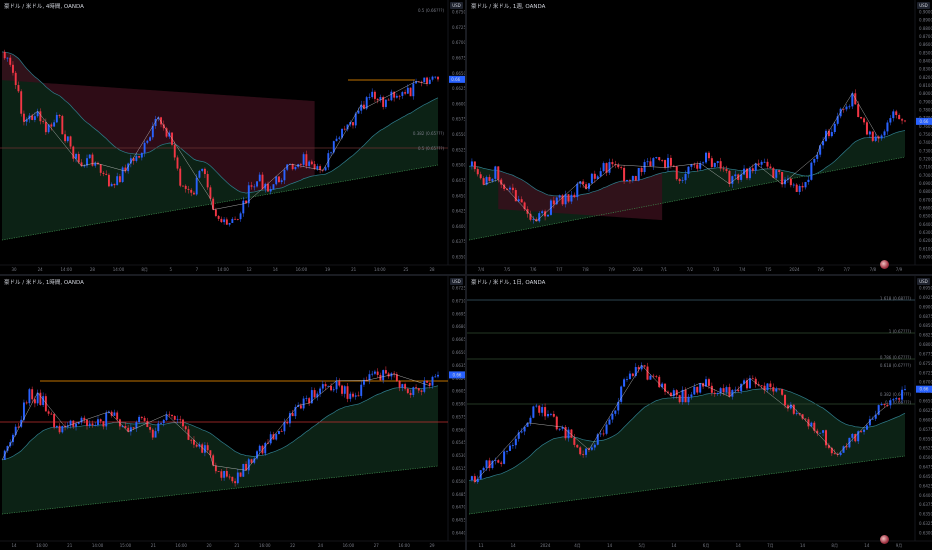  I want to click on x-tick-label: 7/9, so click(611, 269).